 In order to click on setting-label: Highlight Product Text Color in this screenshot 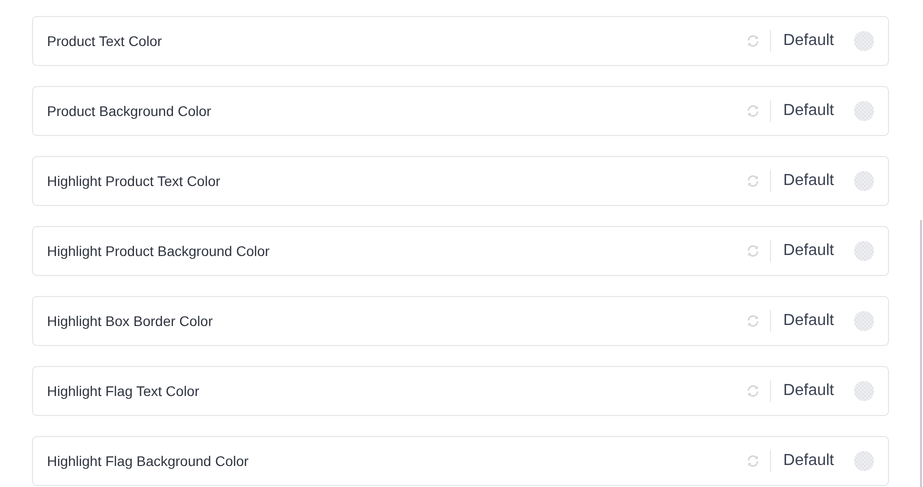, I will do `click(134, 181)`.